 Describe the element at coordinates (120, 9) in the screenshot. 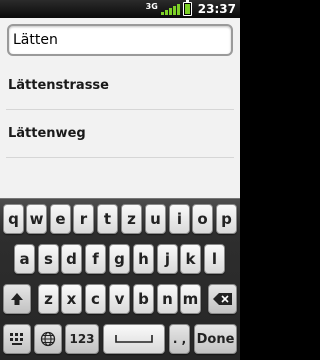

I see `status-bar: 3G 23:37` at that location.